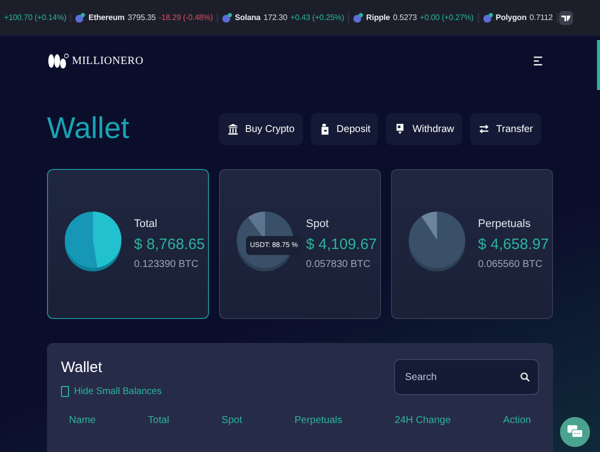  Describe the element at coordinates (422, 420) in the screenshot. I see `column-header: 24H Change` at that location.